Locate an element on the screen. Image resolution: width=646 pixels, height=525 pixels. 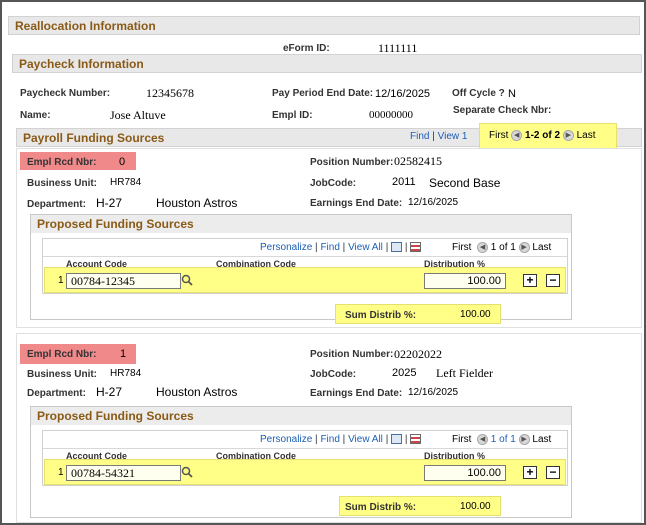
grid-1-nav: First ◀ 1 of 1 ▶ Last is located at coordinates (501, 439).